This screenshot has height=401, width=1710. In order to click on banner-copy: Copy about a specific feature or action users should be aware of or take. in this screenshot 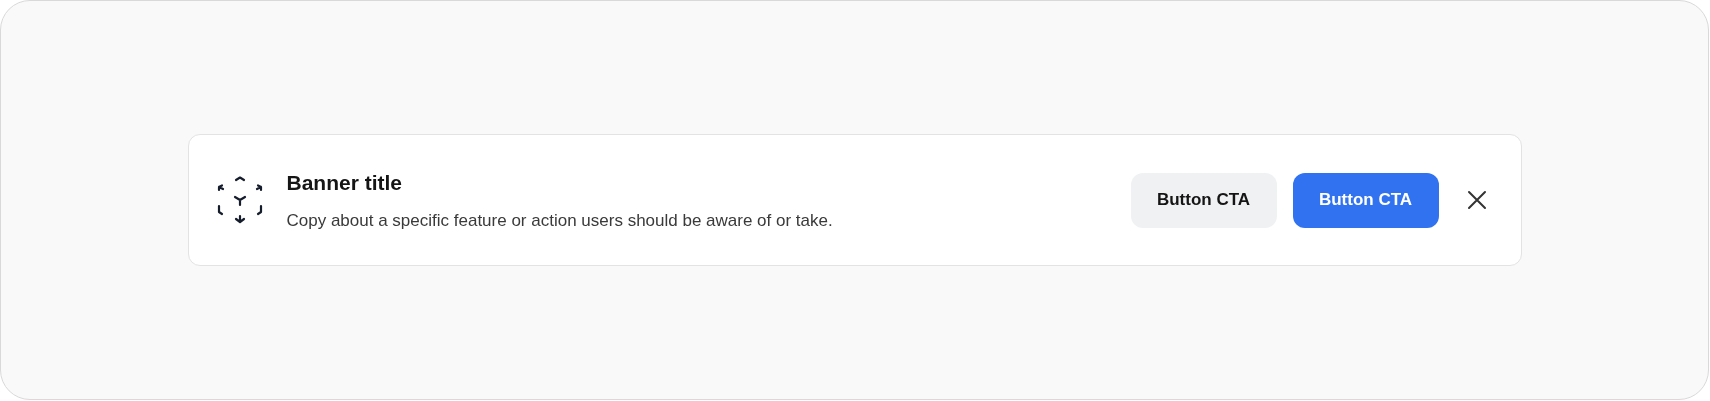, I will do `click(560, 221)`.